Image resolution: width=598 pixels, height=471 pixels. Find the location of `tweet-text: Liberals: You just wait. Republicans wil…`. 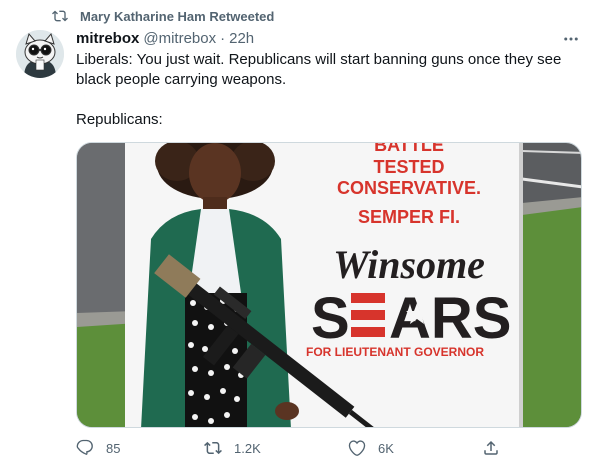

tweet-text: Liberals: You just wait. Republicans wil… is located at coordinates (326, 90).